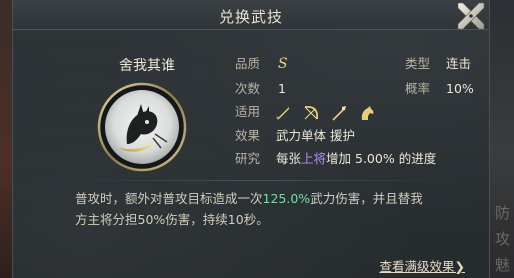 The height and width of the screenshot is (278, 514). What do you see at coordinates (502, 265) in the screenshot?
I see `background-text: 魅` at bounding box center [502, 265].